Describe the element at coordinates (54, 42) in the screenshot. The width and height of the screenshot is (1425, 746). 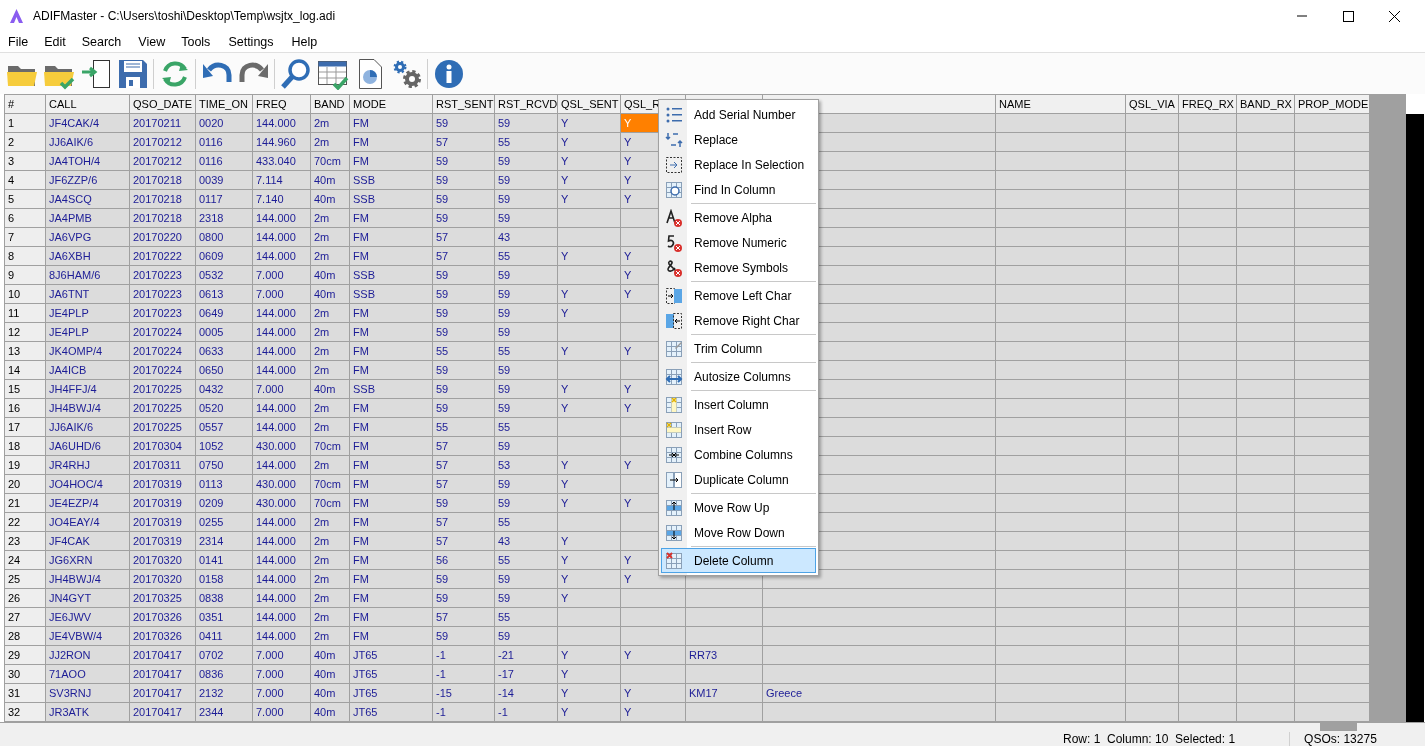
I see `menu-item: Edit` at that location.